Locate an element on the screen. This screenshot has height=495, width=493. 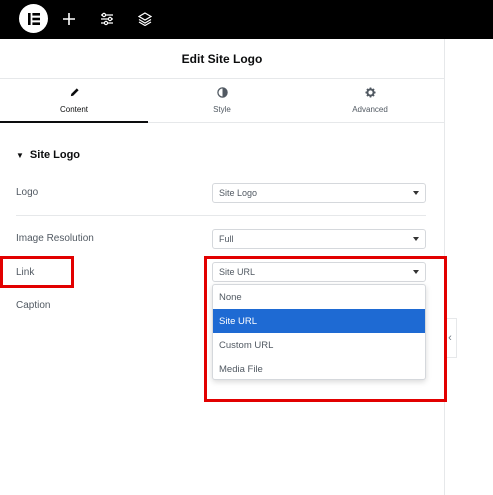
add-icon is located at coordinates (69, 19).